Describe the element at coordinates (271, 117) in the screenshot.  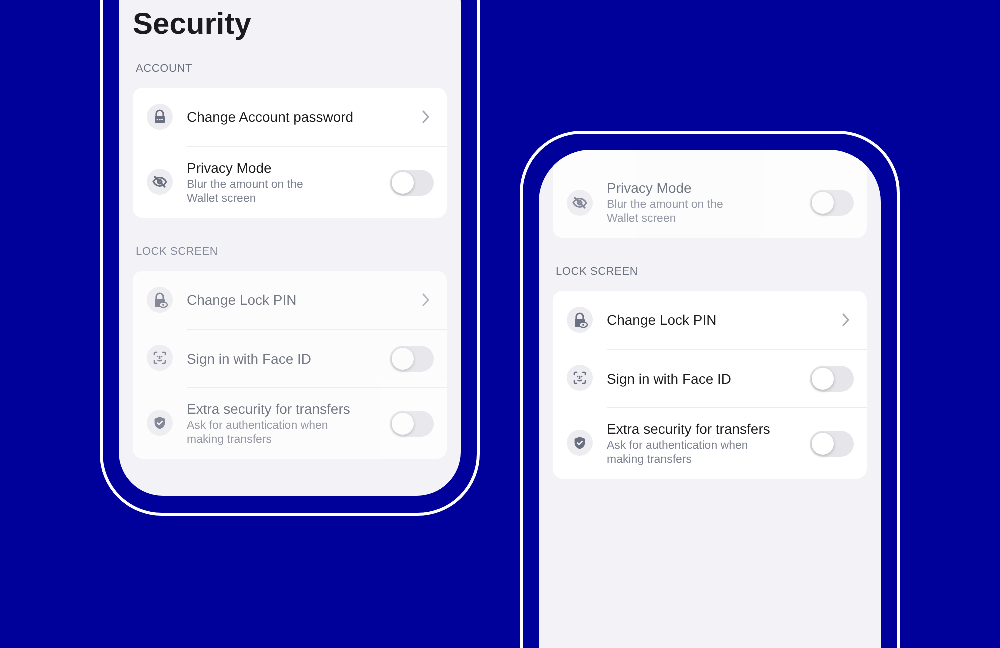
I see `setting-label: Change Account password` at that location.